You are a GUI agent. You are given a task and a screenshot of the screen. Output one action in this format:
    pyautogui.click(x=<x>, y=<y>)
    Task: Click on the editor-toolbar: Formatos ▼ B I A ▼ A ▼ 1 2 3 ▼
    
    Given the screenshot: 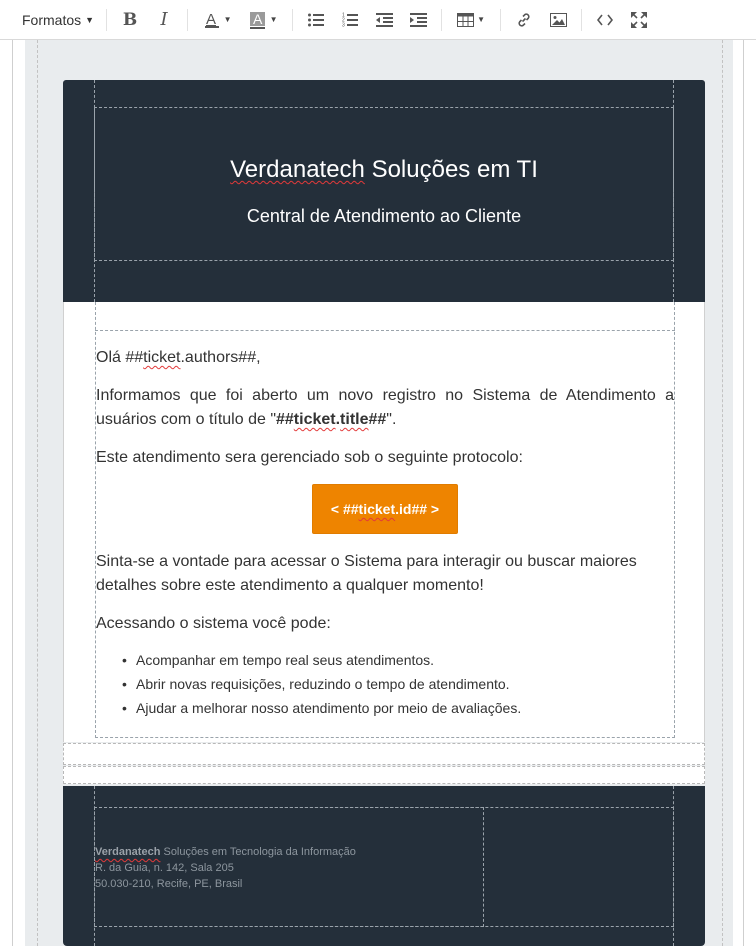 What is the action you would take?
    pyautogui.click(x=378, y=20)
    